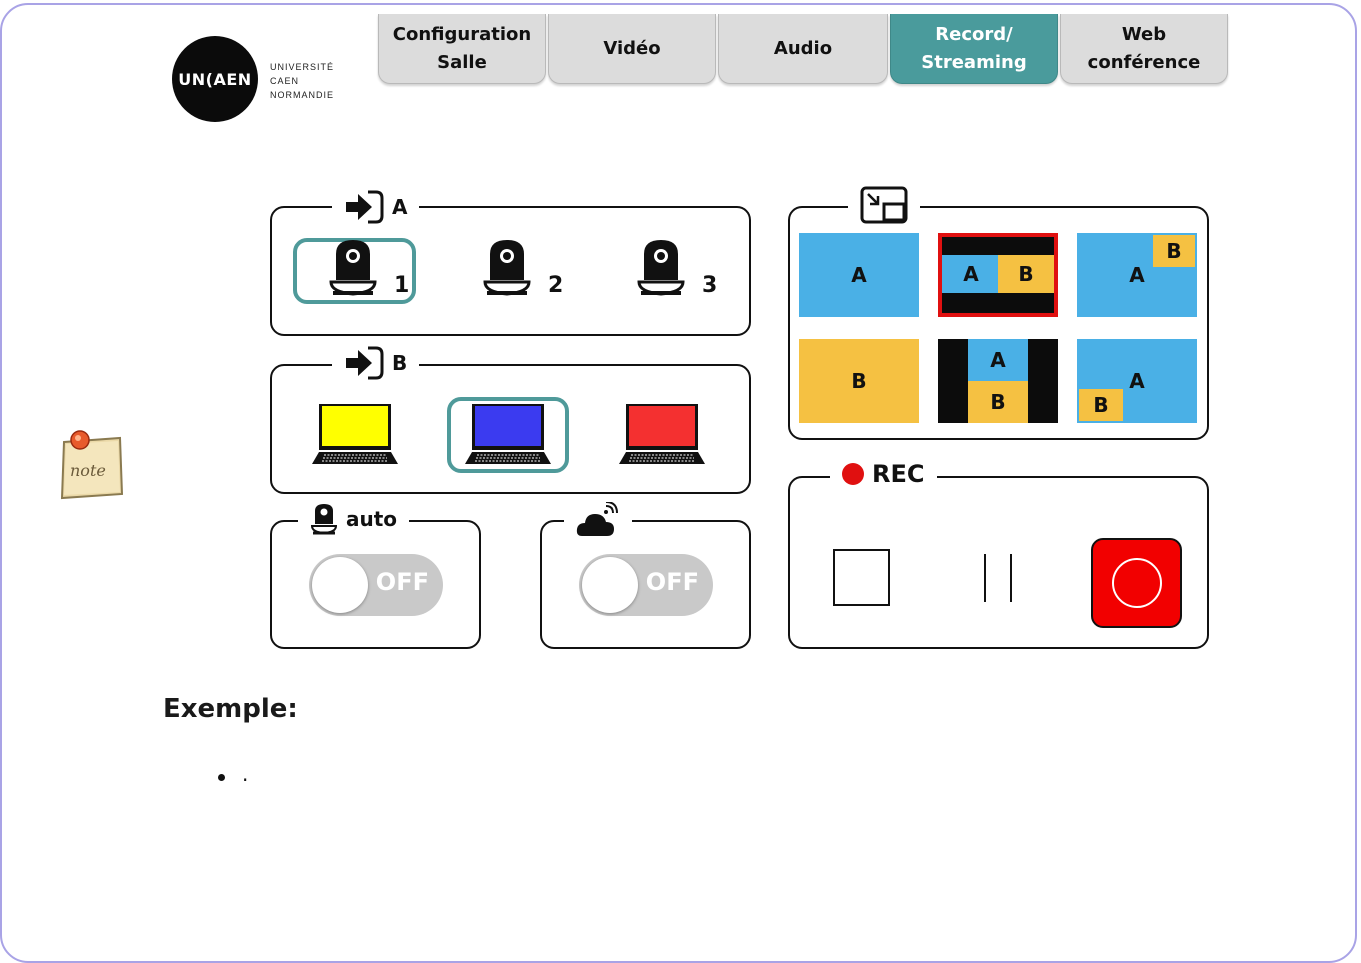  I want to click on layout-stacked: A B, so click(998, 381).